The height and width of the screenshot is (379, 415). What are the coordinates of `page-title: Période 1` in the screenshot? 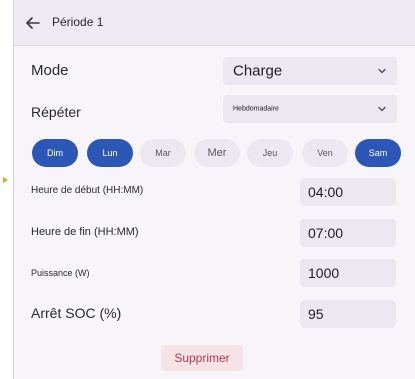 It's located at (78, 22).